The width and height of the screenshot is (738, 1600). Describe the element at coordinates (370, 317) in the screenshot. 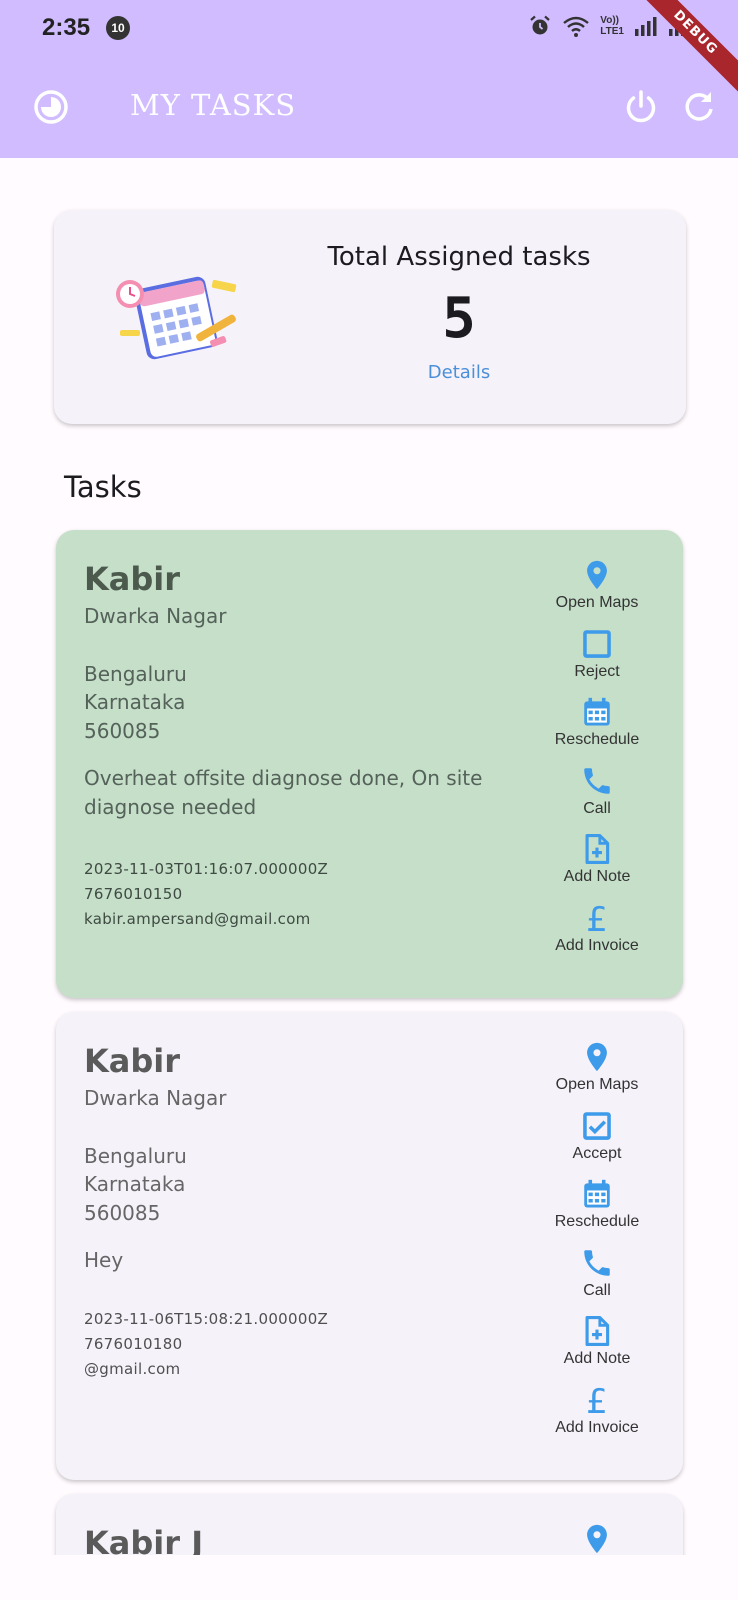

I see `summary-card: Total Assigned tasks 5 Details` at that location.